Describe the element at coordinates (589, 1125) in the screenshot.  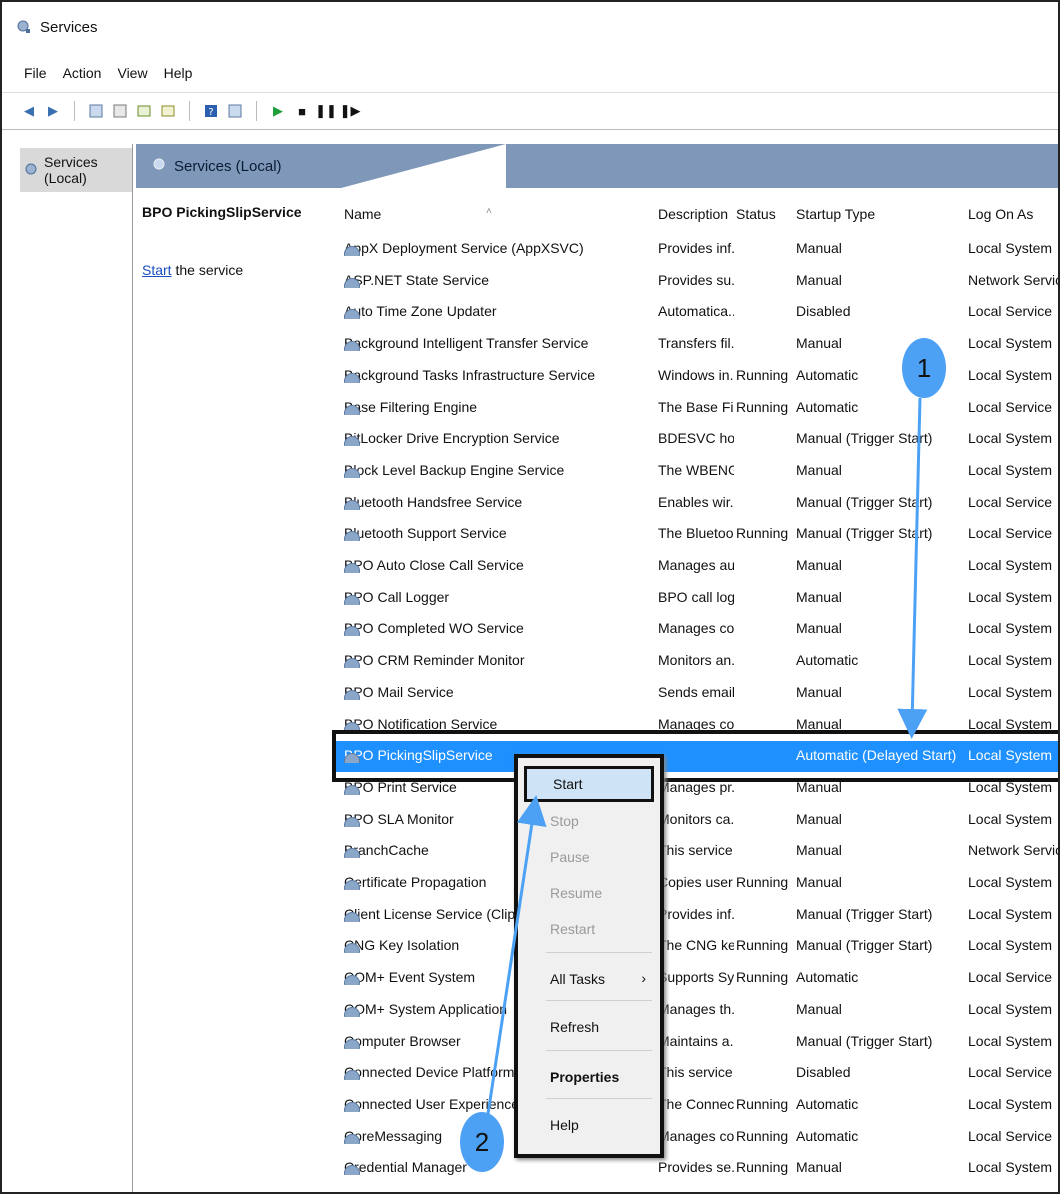
I see `context-menu-item-help: Help` at that location.